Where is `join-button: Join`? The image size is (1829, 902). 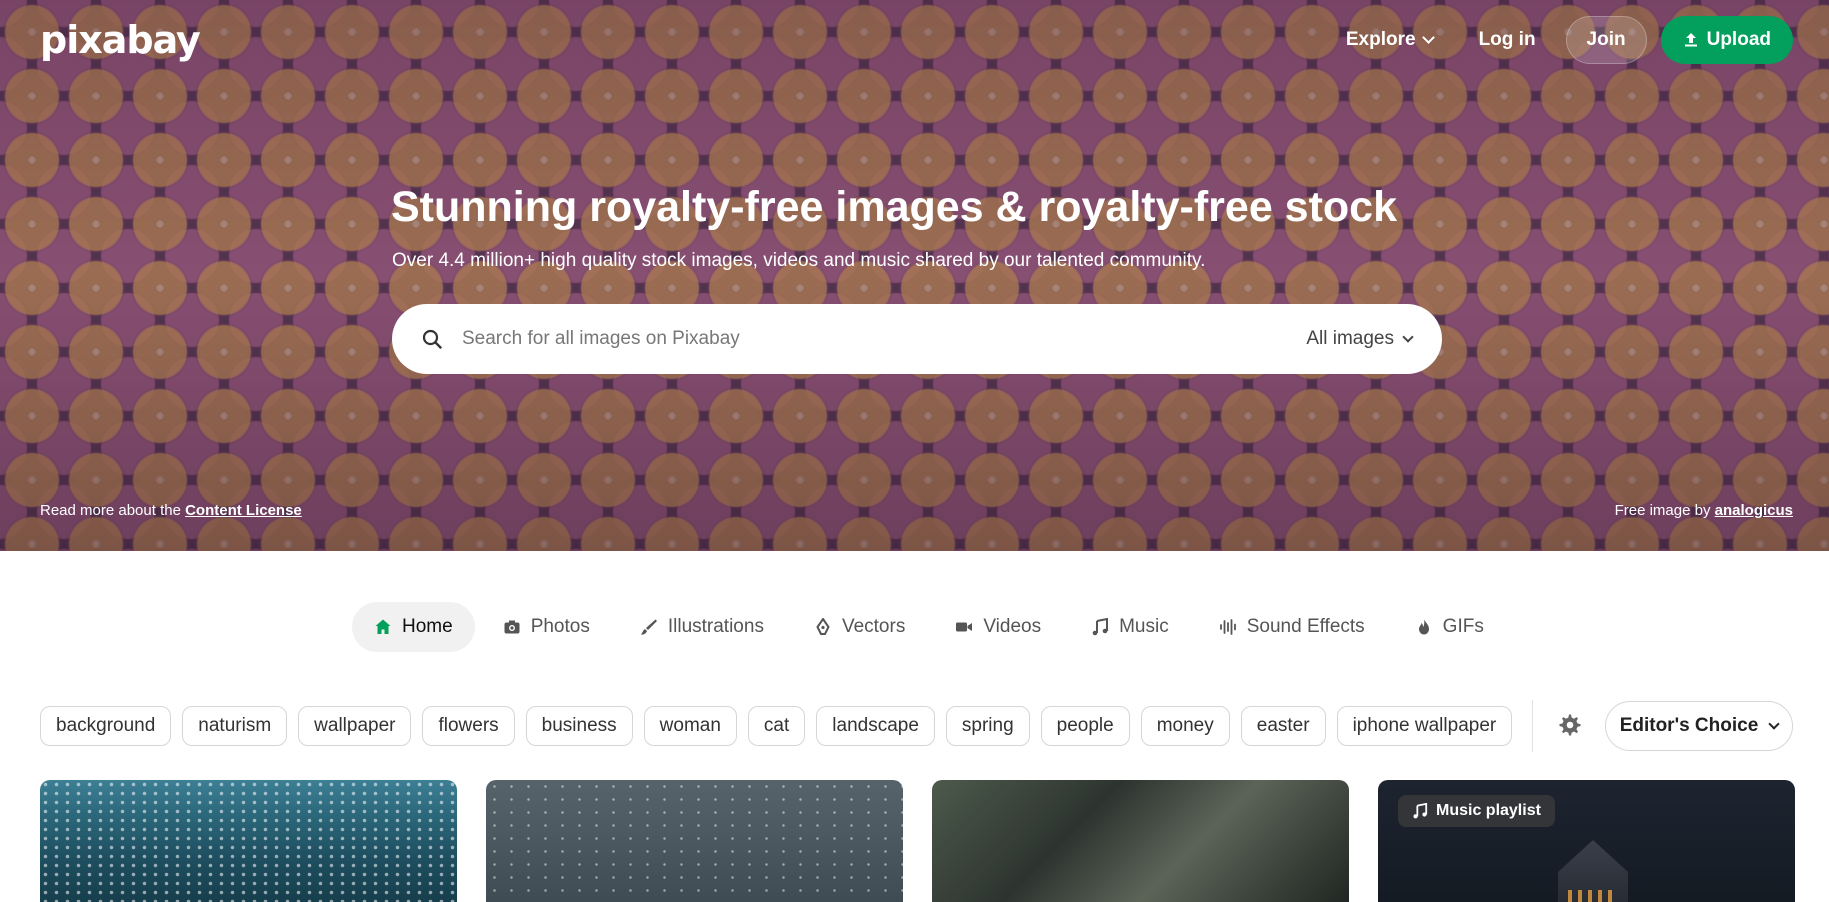
join-button: Join is located at coordinates (1606, 40).